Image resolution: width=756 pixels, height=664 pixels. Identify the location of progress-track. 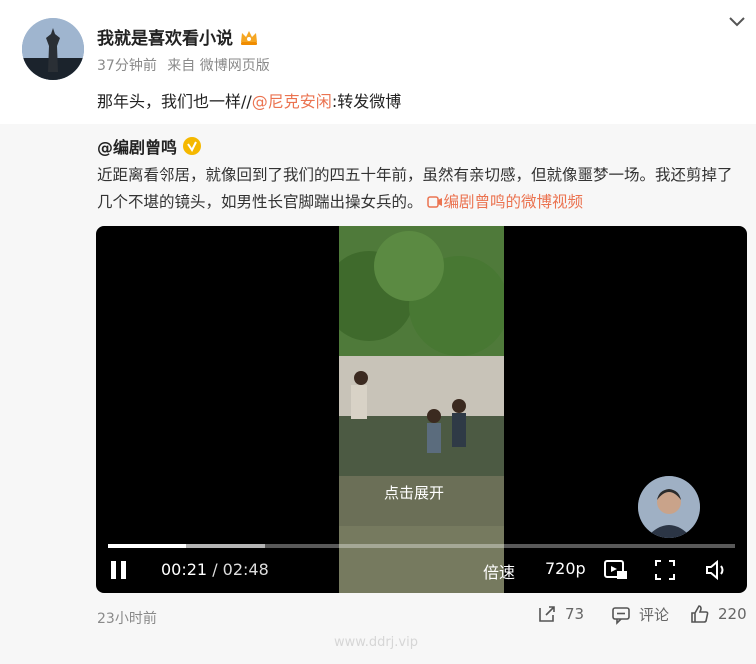
(421, 546).